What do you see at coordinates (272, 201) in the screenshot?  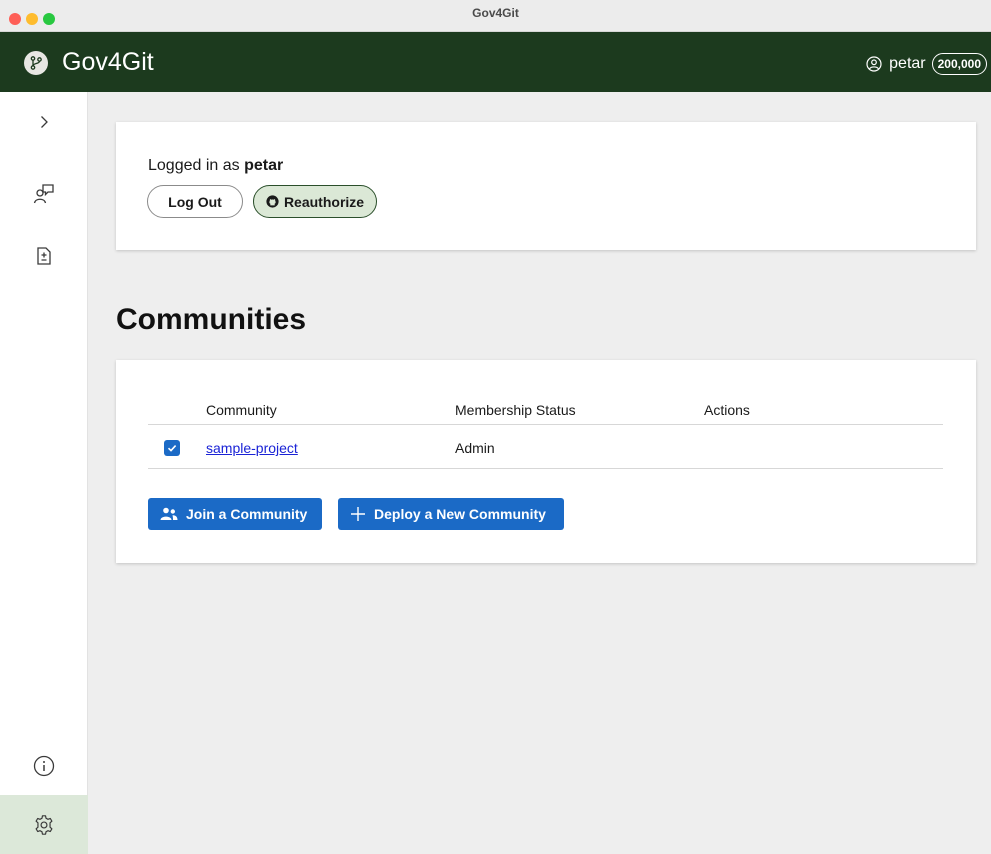 I see `github-icon` at bounding box center [272, 201].